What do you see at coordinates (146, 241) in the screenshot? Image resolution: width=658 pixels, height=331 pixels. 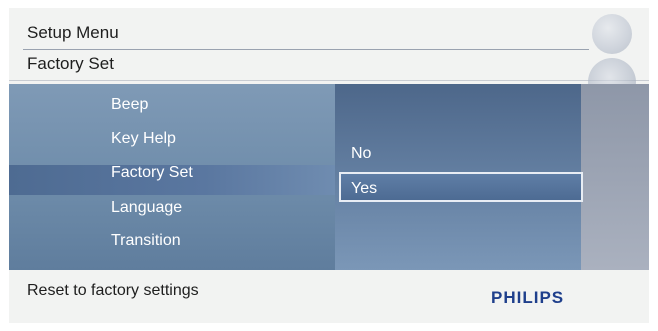 I see `menu-item-transition: Transition` at bounding box center [146, 241].